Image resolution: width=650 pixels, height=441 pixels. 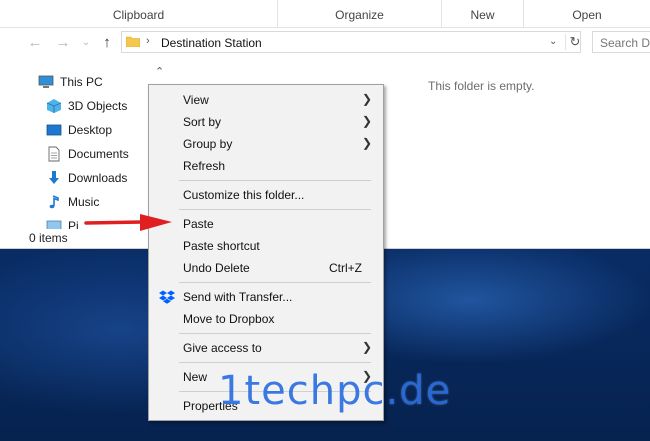 I want to click on address-box: › Destination Station ⌄ ↻, so click(x=351, y=42).